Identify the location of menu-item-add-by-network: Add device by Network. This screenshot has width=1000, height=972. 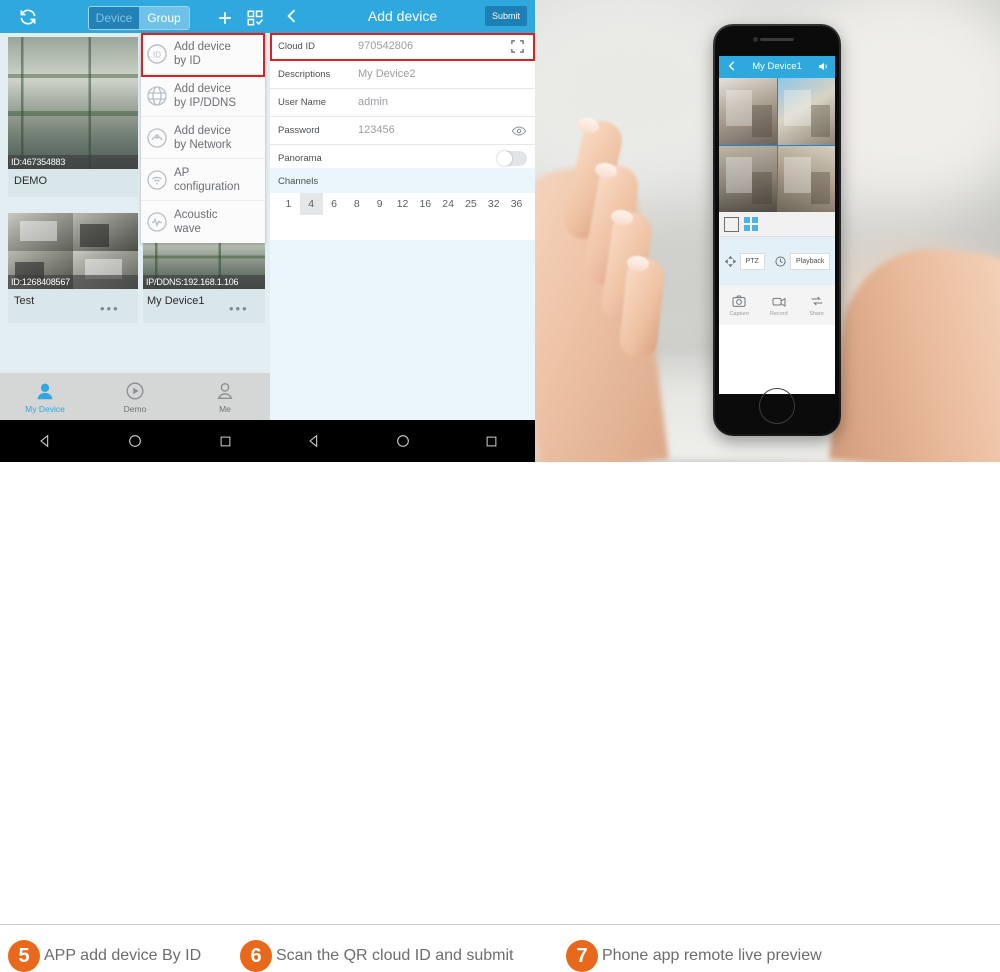
(203, 138).